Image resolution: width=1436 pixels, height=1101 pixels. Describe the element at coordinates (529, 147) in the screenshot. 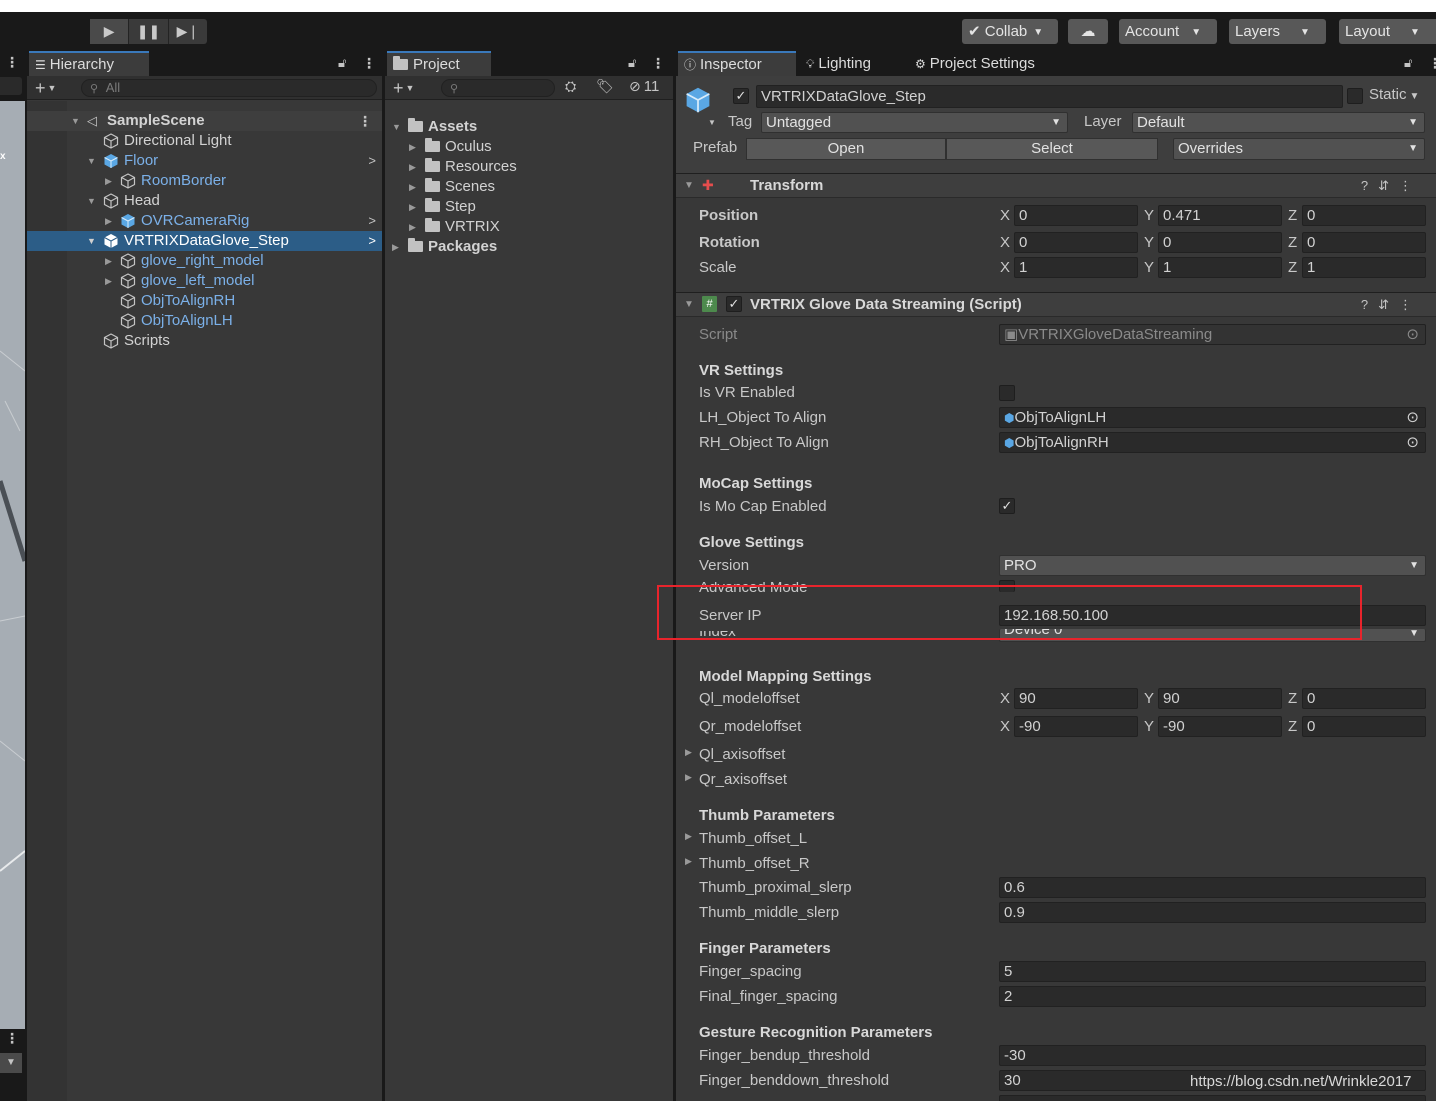

I see `tree-item-oculus: ▶ Oculus` at that location.